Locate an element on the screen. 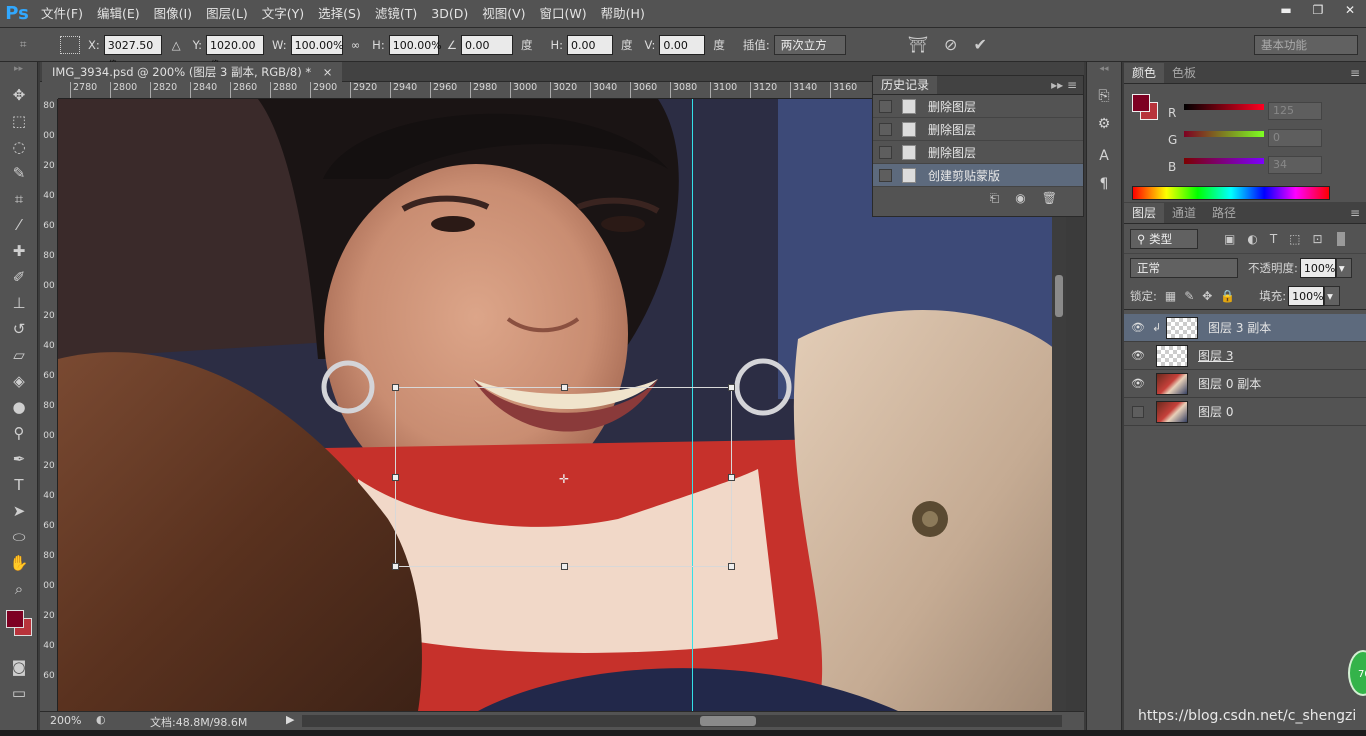 Image resolution: width=1366 pixels, height=736 pixels. vertical-ruler: 80 00 20 40 60 80 00 20 40 60 80 00 20 40 60 80 00 20 40 60 is located at coordinates (49, 405).